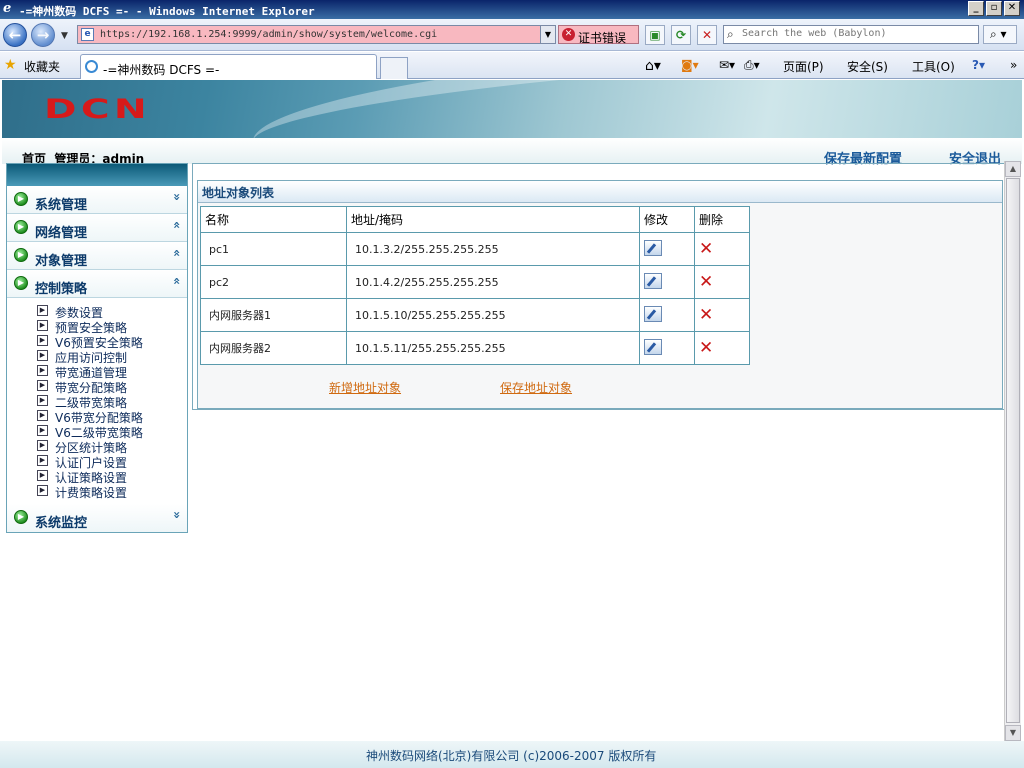 The image size is (1024, 768). Describe the element at coordinates (97, 228) in the screenshot. I see `sidebar-section-network: ▶ 网络管理 «` at that location.